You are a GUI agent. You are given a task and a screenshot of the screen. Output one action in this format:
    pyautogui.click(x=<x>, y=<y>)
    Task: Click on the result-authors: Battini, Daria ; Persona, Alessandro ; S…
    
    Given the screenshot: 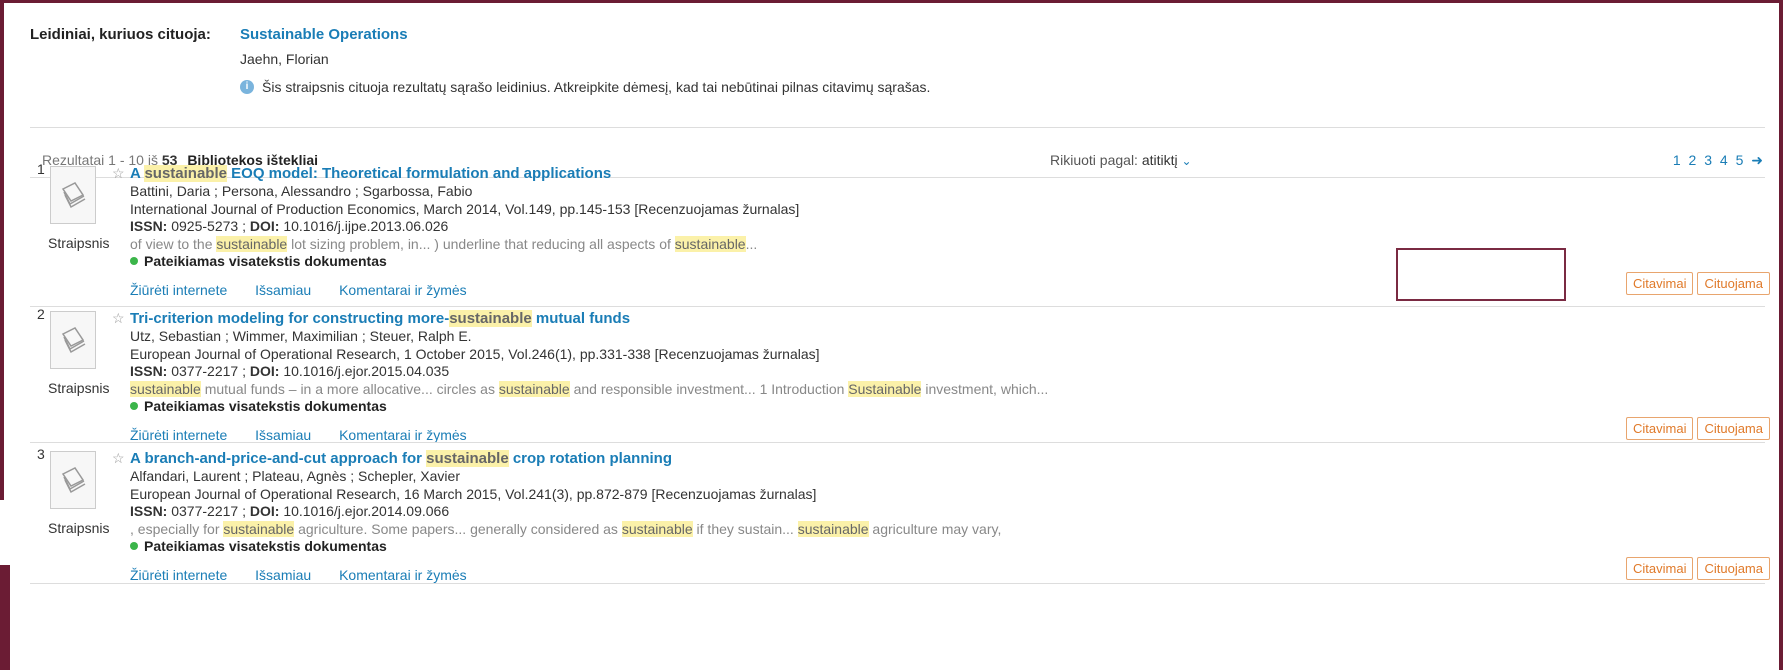 What is the action you would take?
    pyautogui.click(x=301, y=191)
    